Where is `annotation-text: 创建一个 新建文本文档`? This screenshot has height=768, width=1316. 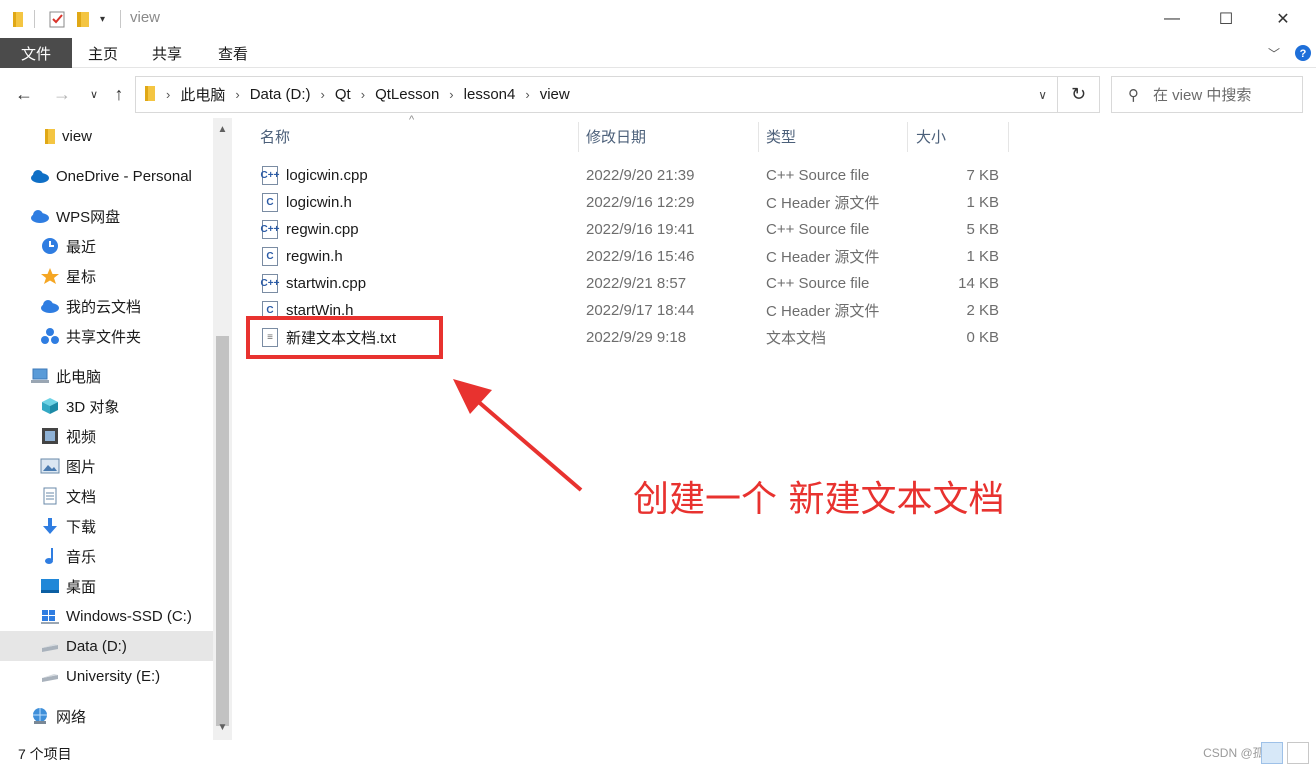
annotation-text: 创建一个 新建文本文档 is located at coordinates (819, 499).